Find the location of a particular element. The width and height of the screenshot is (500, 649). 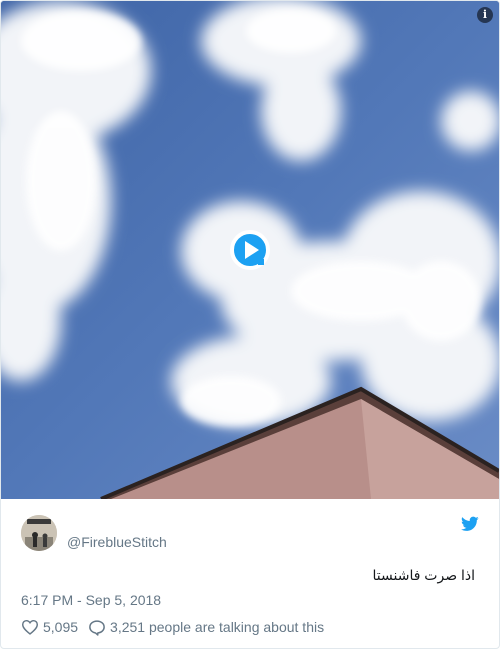

heart-icon is located at coordinates (30, 627).